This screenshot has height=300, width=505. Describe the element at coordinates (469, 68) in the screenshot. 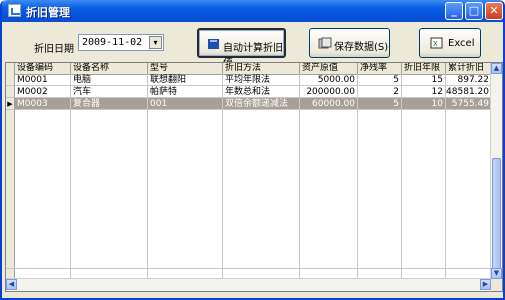

I see `column-header: 累计折旧` at that location.